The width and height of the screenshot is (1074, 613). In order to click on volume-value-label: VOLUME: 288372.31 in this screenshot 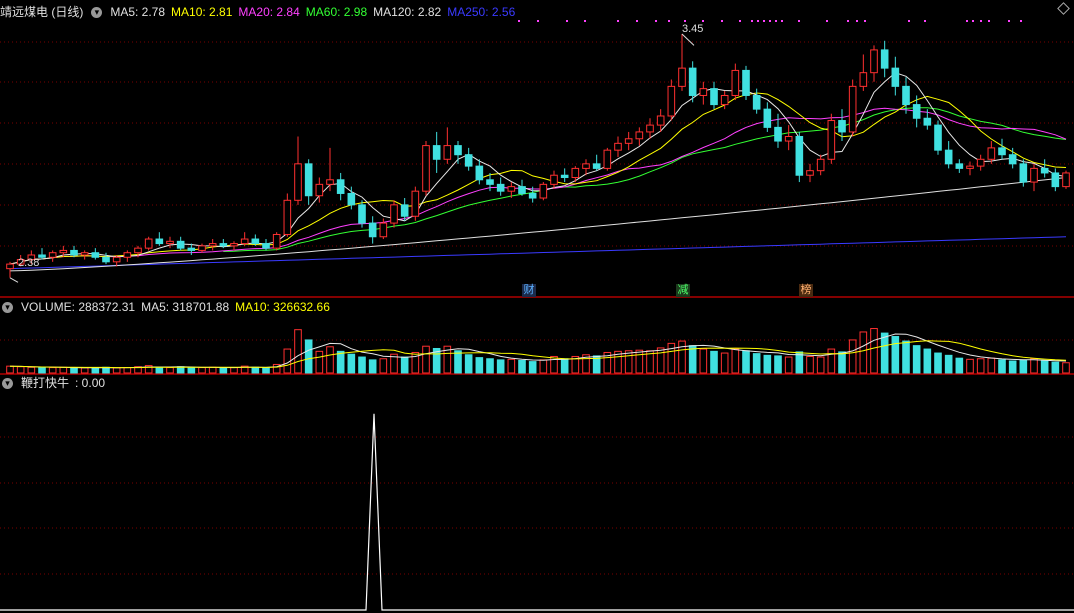, I will do `click(78, 307)`.